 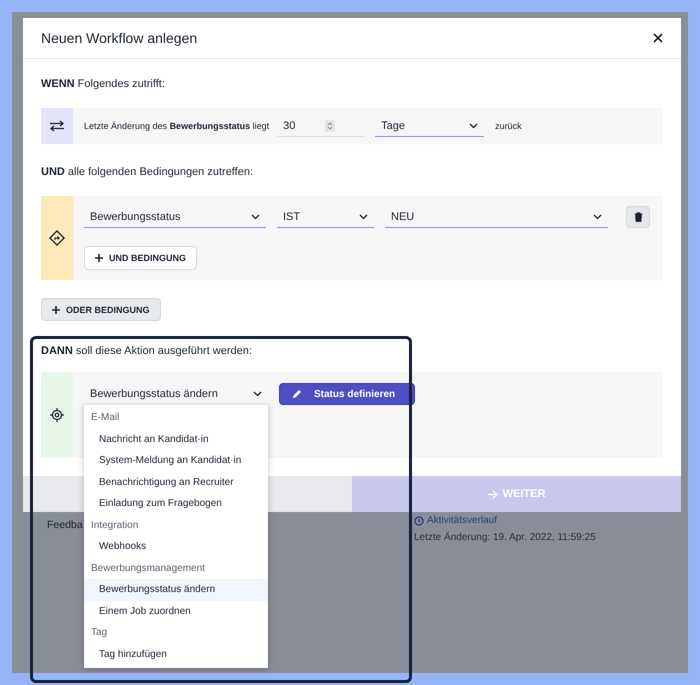 What do you see at coordinates (505, 537) in the screenshot?
I see `last-change-text: Letzte Änderung: 19. Apr. 2022, 11:59:25` at bounding box center [505, 537].